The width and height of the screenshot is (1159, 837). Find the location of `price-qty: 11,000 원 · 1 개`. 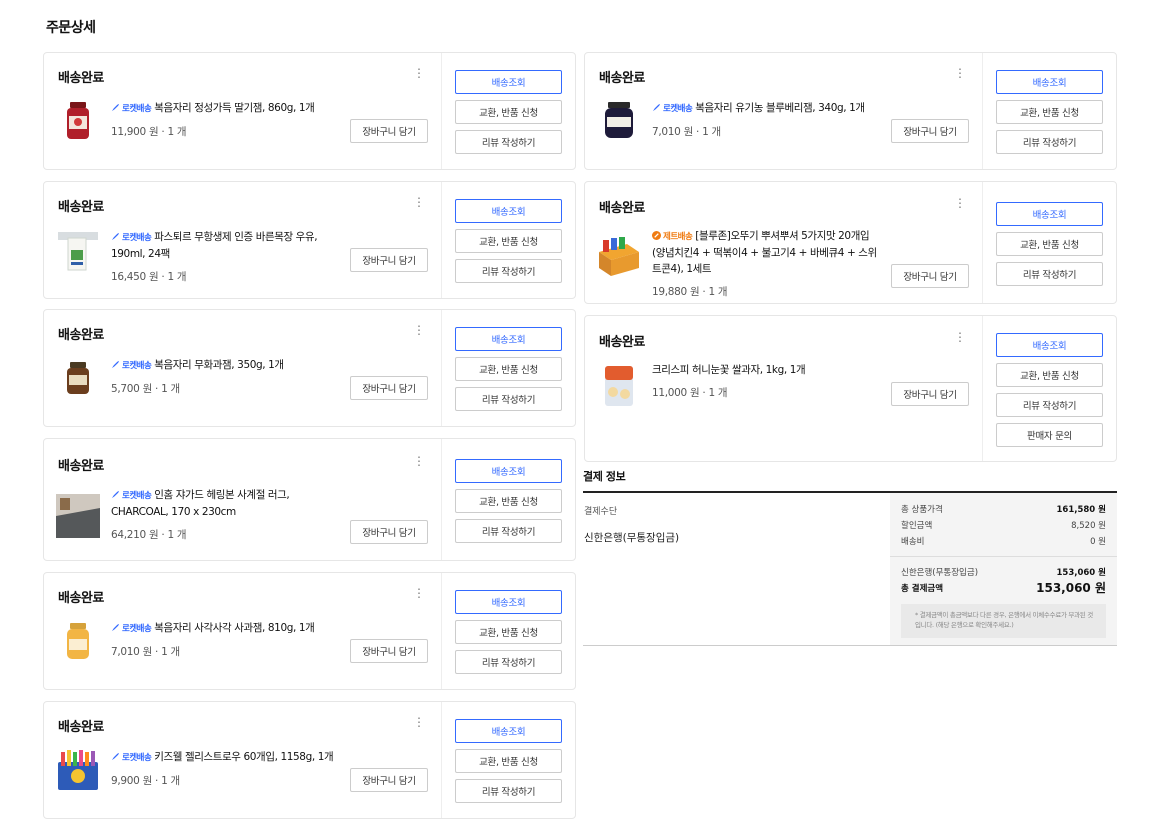

price-qty: 11,000 원 · 1 개 is located at coordinates (690, 393).